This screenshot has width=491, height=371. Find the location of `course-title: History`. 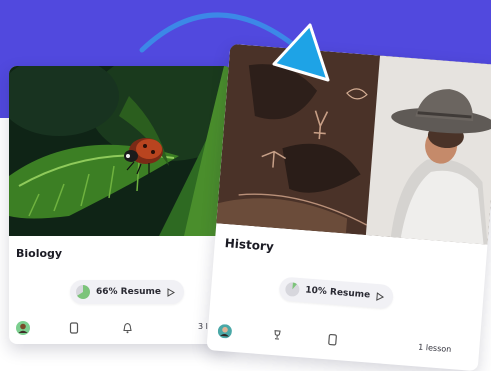

course-title: History is located at coordinates (249, 244).